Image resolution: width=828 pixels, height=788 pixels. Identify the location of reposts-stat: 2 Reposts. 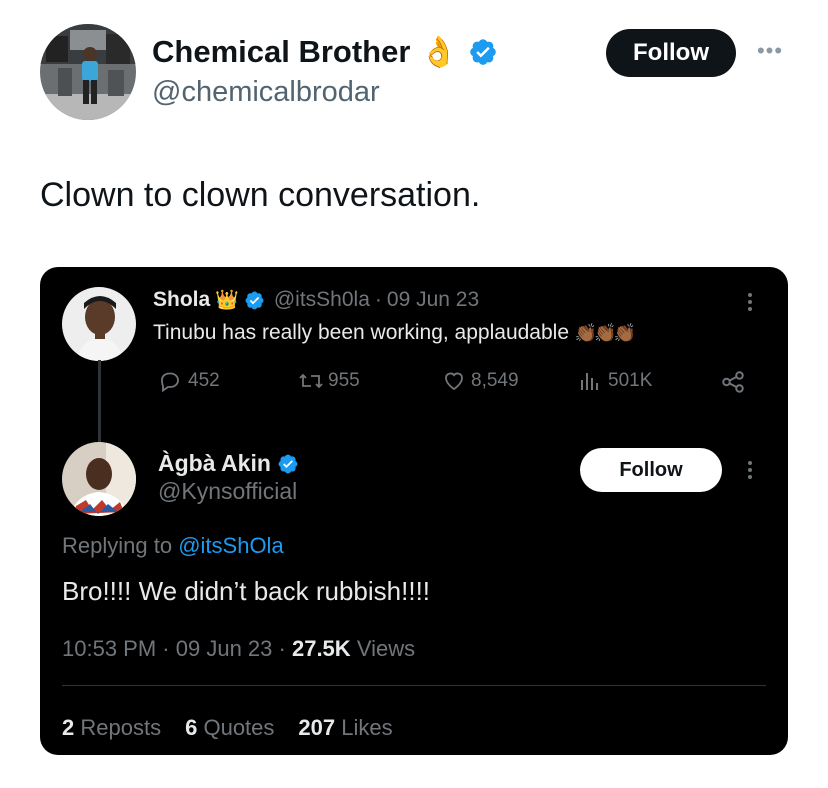
(111, 728).